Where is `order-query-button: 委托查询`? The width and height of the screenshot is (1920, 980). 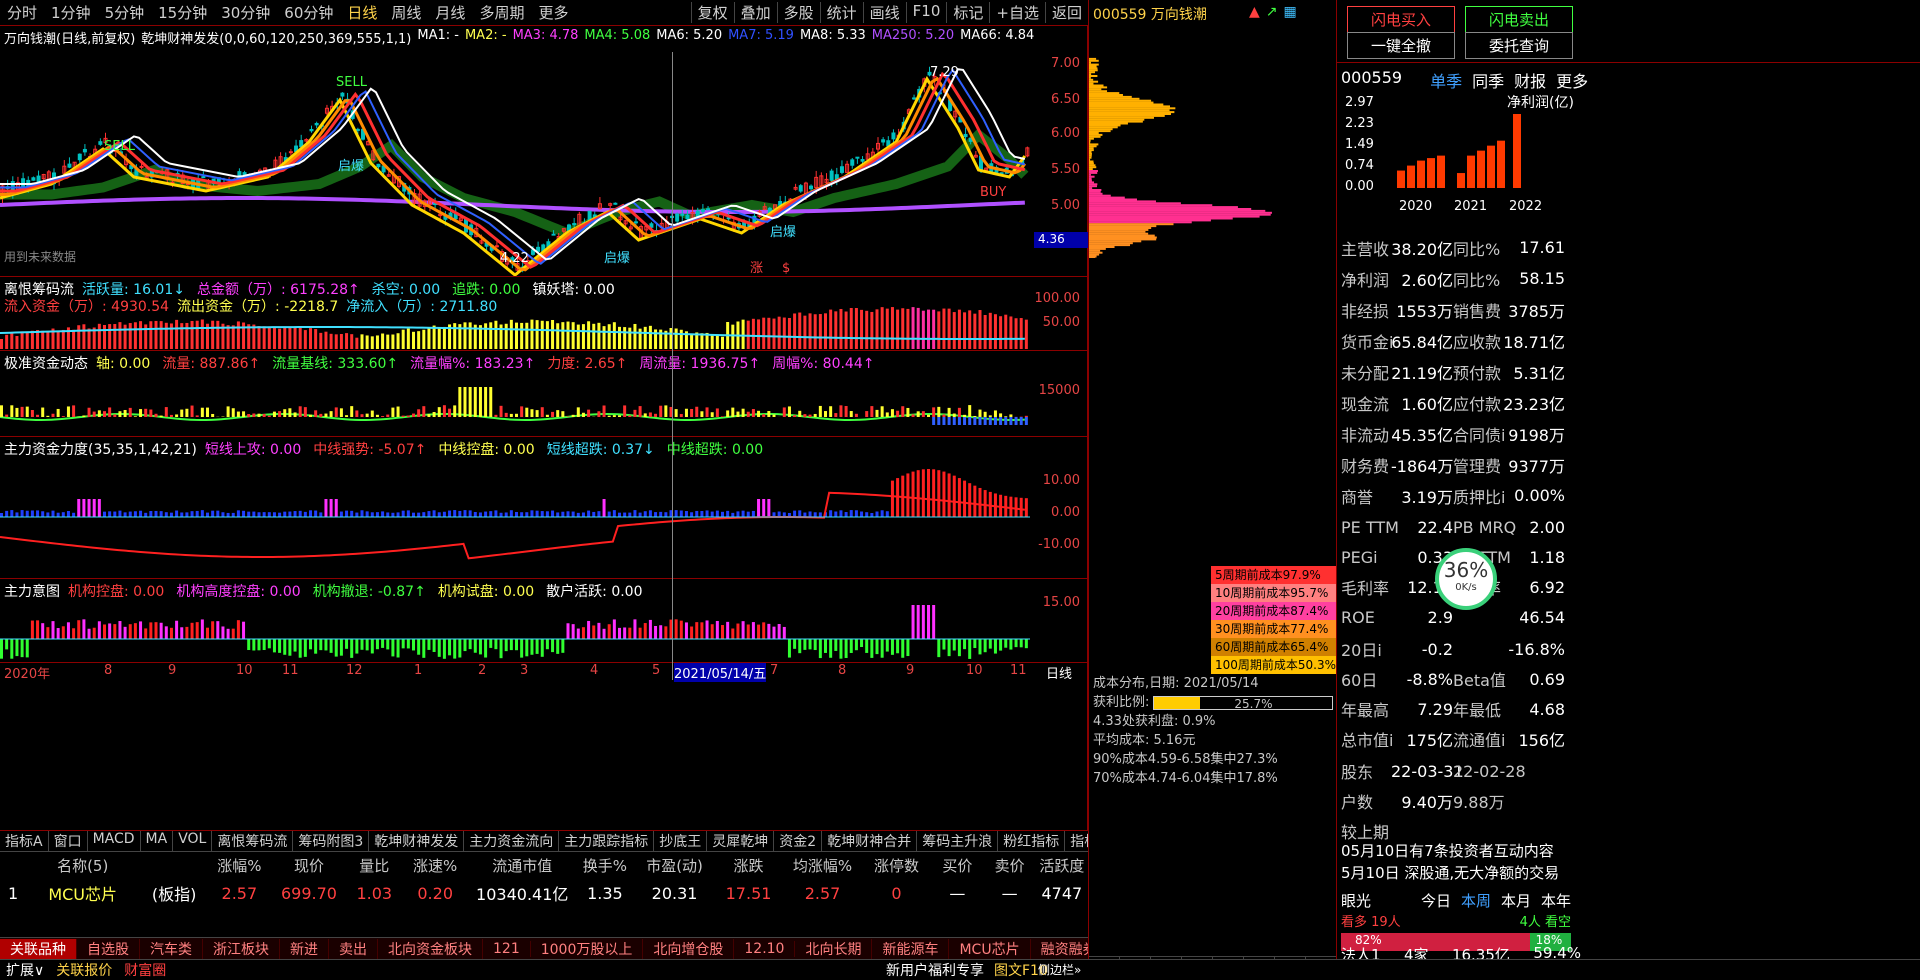
order-query-button: 委托查询 is located at coordinates (1519, 45).